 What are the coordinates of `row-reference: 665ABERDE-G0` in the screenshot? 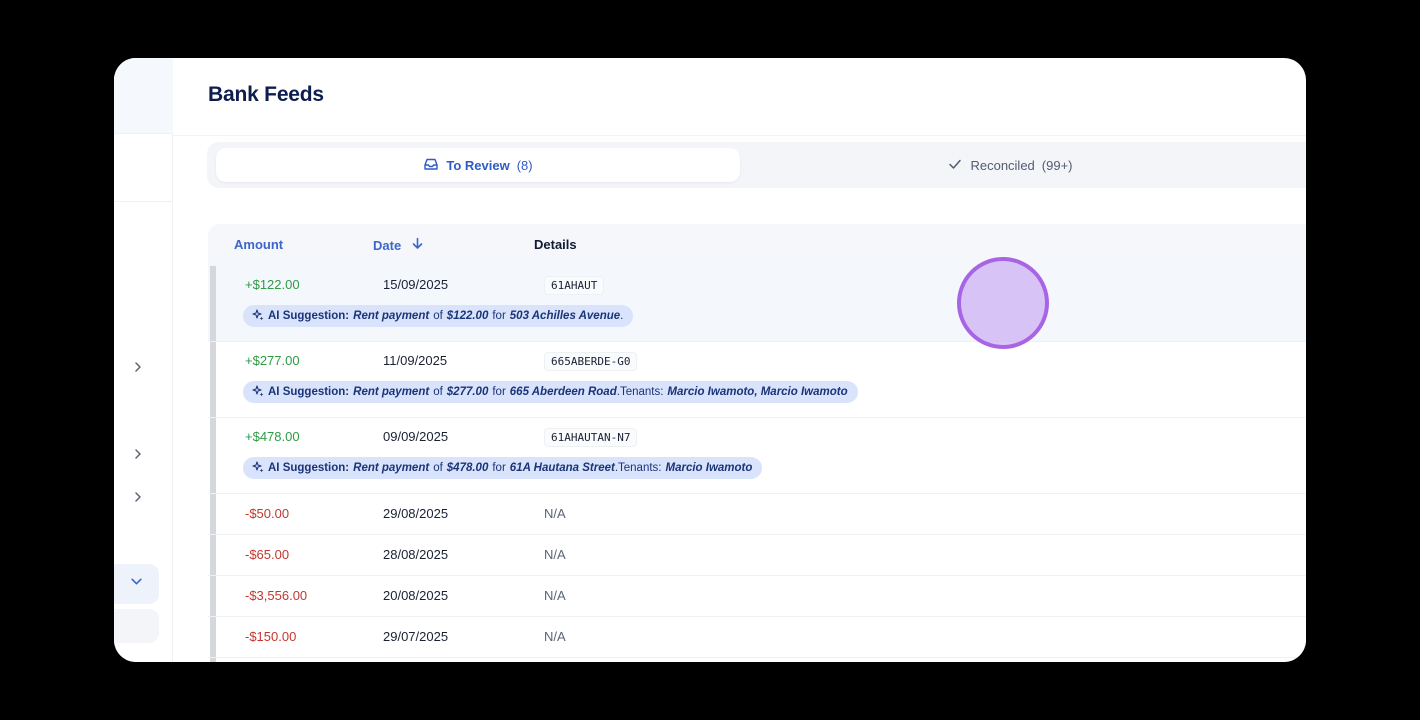 It's located at (591, 361).